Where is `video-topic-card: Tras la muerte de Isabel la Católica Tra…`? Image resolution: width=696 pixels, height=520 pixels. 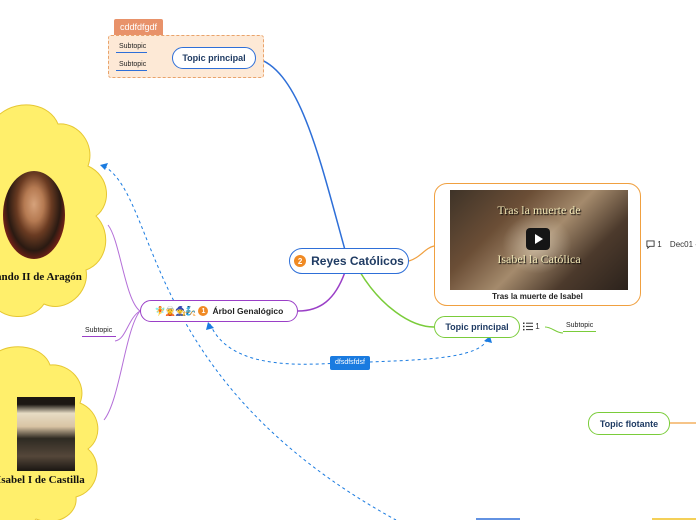 video-topic-card: Tras la muerte de Isabel la Católica Tra… is located at coordinates (537, 244).